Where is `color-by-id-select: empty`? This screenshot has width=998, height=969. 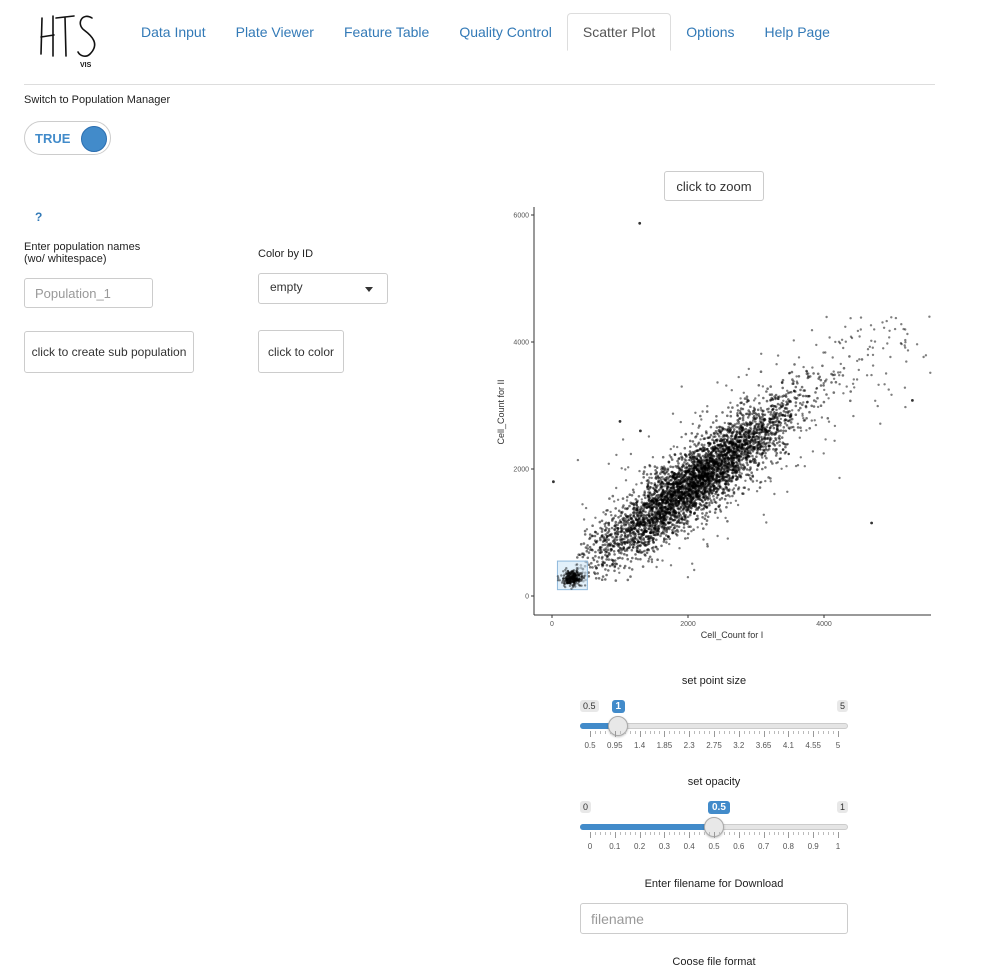
color-by-id-select: empty is located at coordinates (323, 288).